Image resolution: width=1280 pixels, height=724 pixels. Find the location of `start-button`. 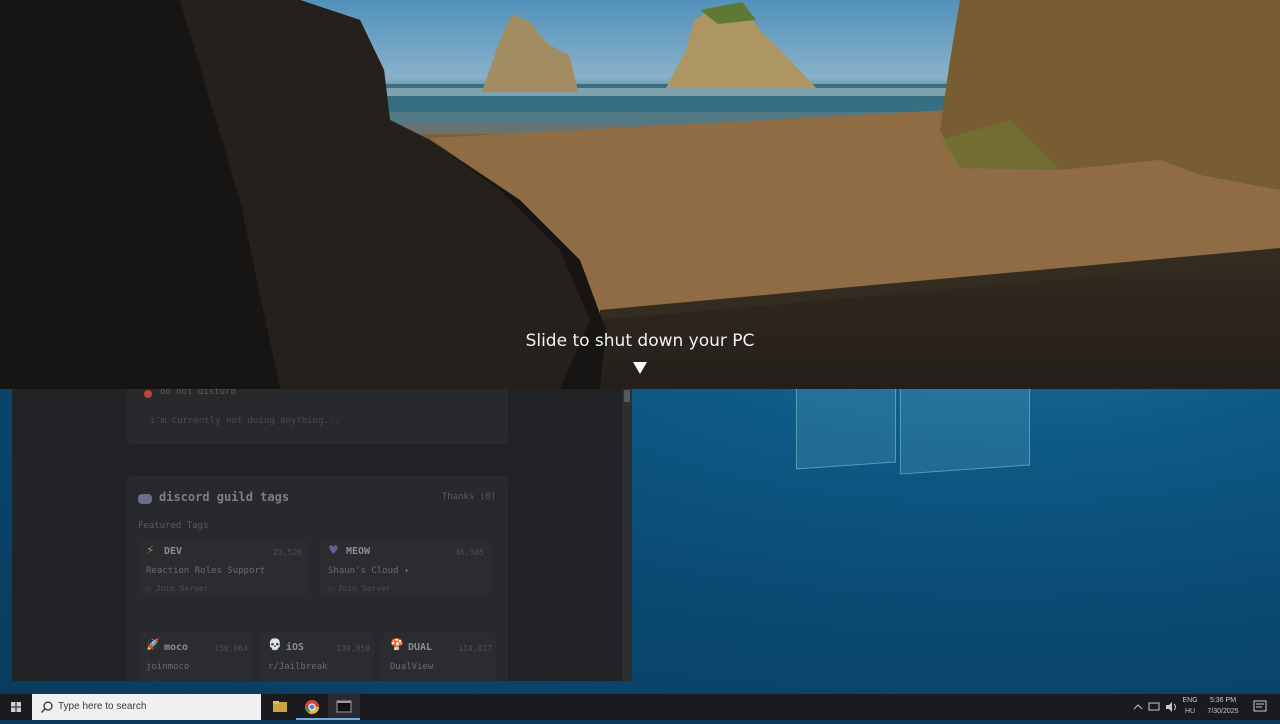

start-button is located at coordinates (16, 707).